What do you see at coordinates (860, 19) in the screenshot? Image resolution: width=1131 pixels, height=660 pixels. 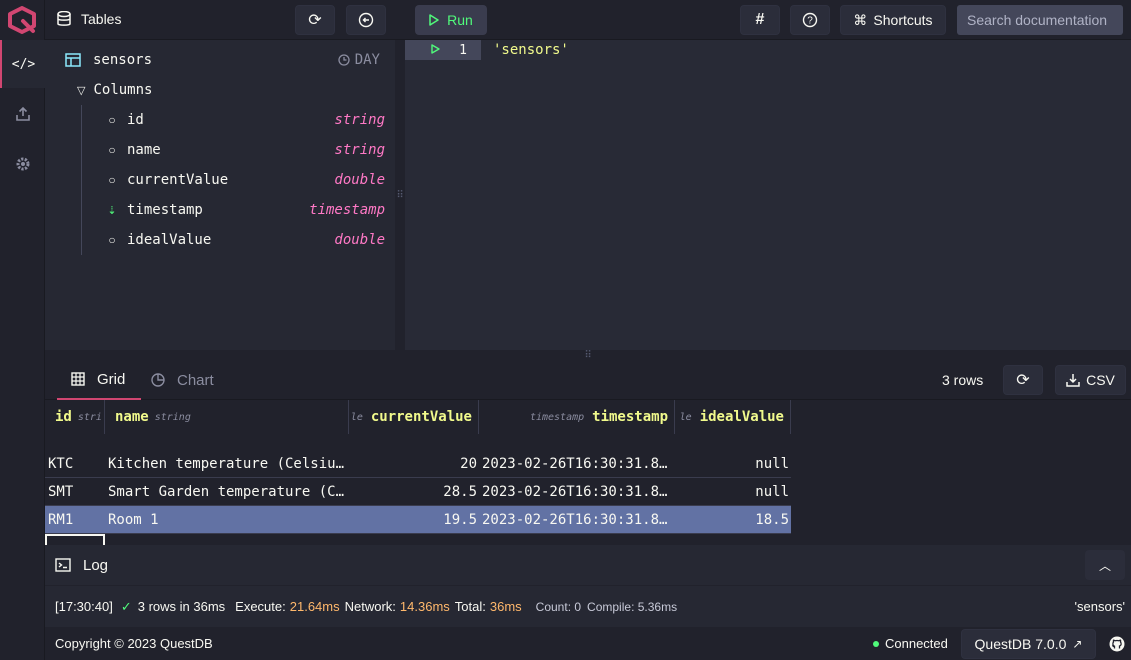 I see `command-icon: ⌘` at bounding box center [860, 19].